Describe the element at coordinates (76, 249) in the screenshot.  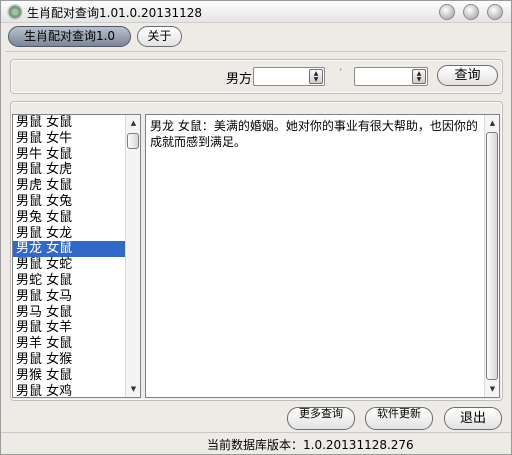
I see `list-item: 男龙 女鼠` at that location.